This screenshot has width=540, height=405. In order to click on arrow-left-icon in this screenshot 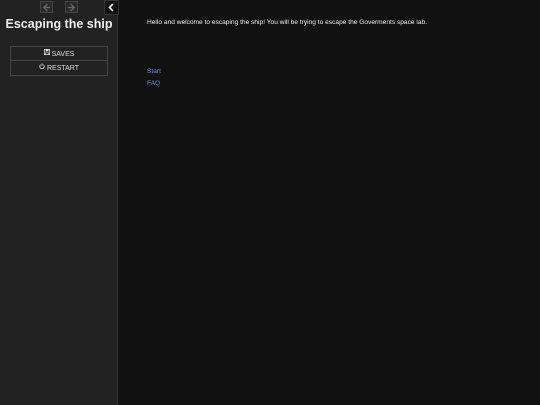, I will do `click(46, 7)`.